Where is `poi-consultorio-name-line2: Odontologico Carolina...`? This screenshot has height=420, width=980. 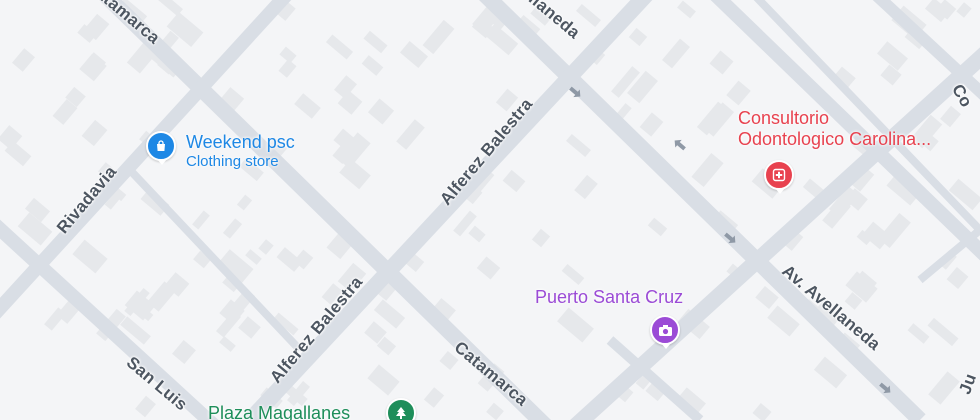 poi-consultorio-name-line2: Odontologico Carolina... is located at coordinates (835, 139).